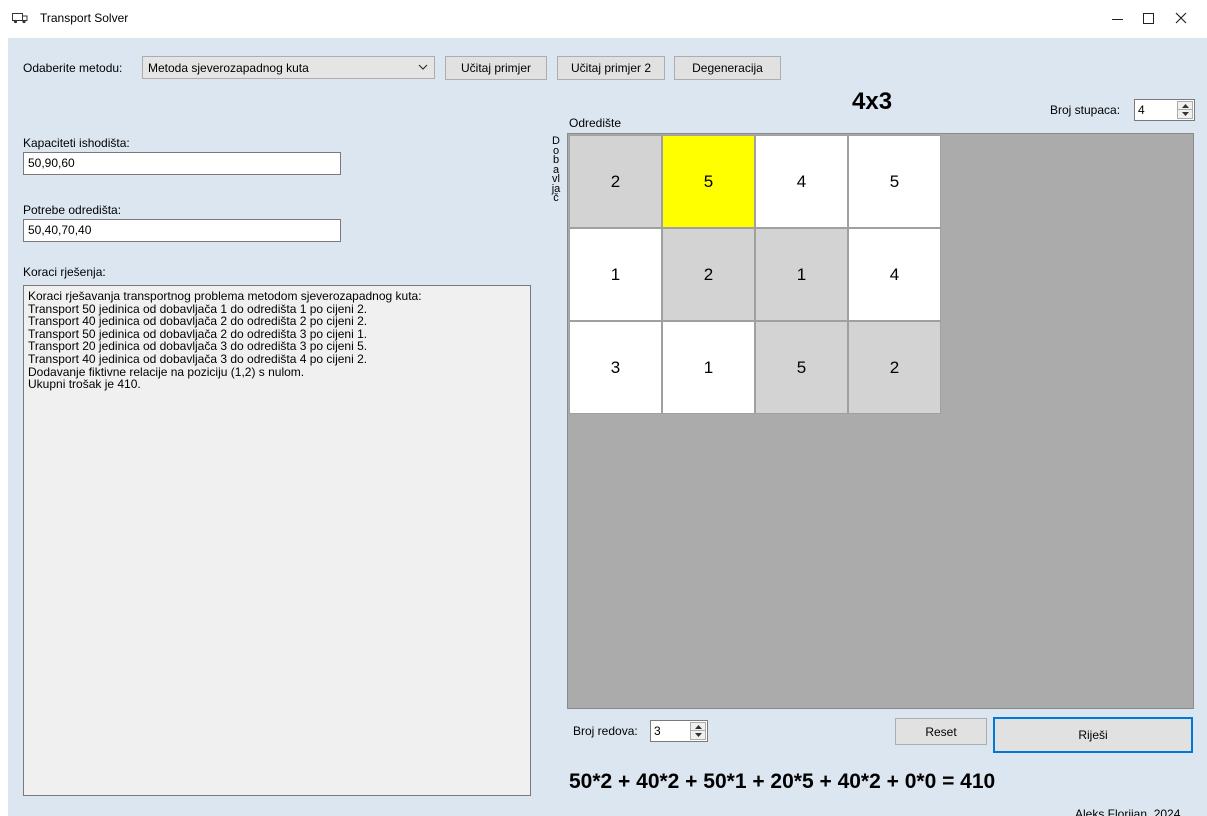 The width and height of the screenshot is (1207, 816). Describe the element at coordinates (1148, 18) in the screenshot. I see `maximize-icon` at that location.